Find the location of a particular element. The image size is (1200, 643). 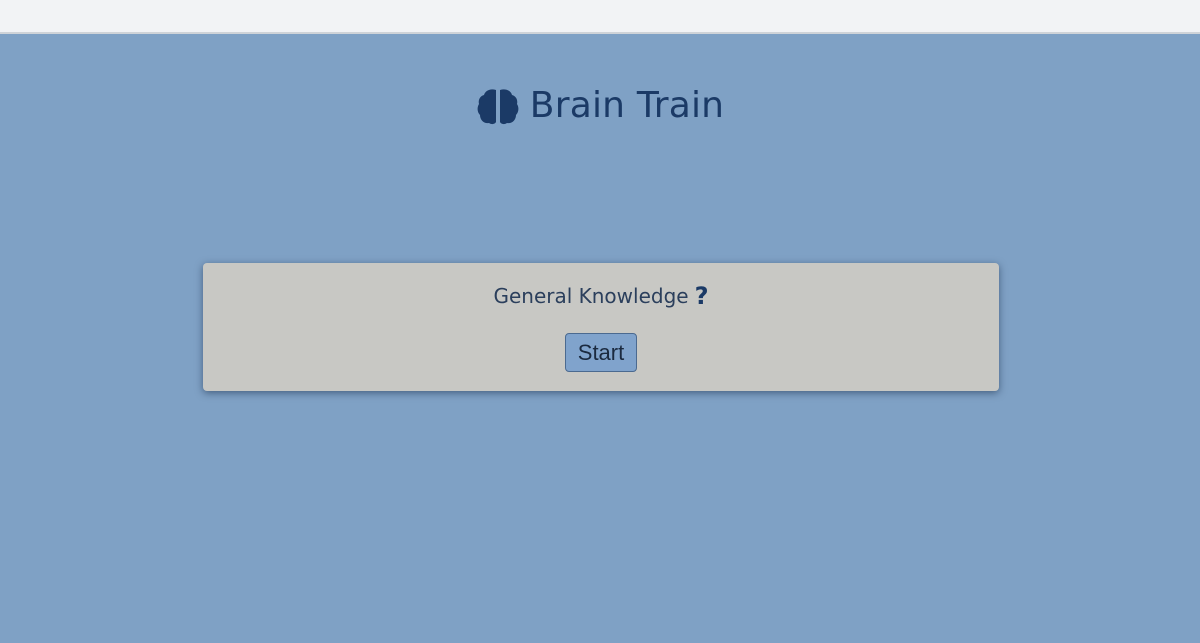

quiz-card: General Knowledge ? Start is located at coordinates (601, 327).